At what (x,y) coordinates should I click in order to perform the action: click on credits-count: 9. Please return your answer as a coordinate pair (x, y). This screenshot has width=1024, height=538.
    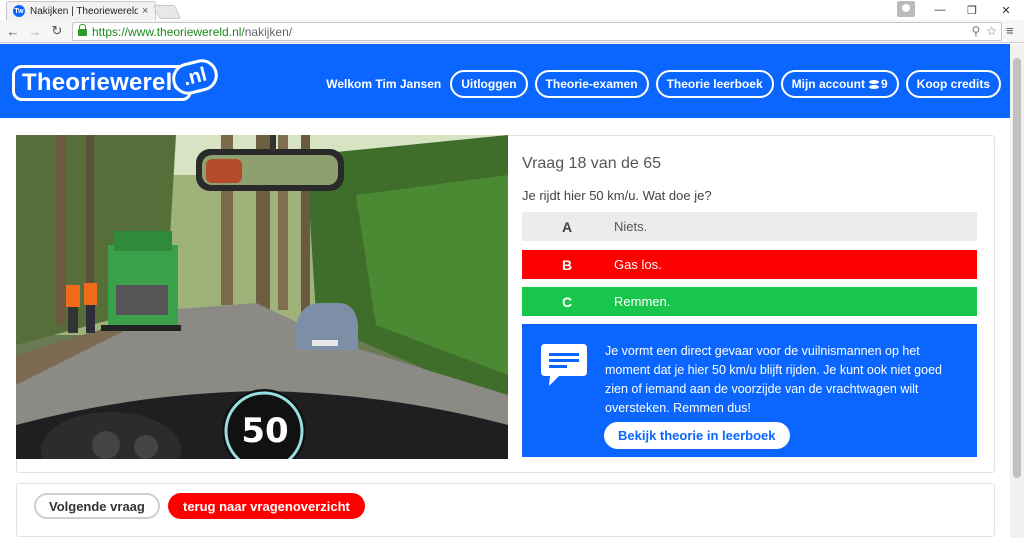
    Looking at the image, I should click on (884, 84).